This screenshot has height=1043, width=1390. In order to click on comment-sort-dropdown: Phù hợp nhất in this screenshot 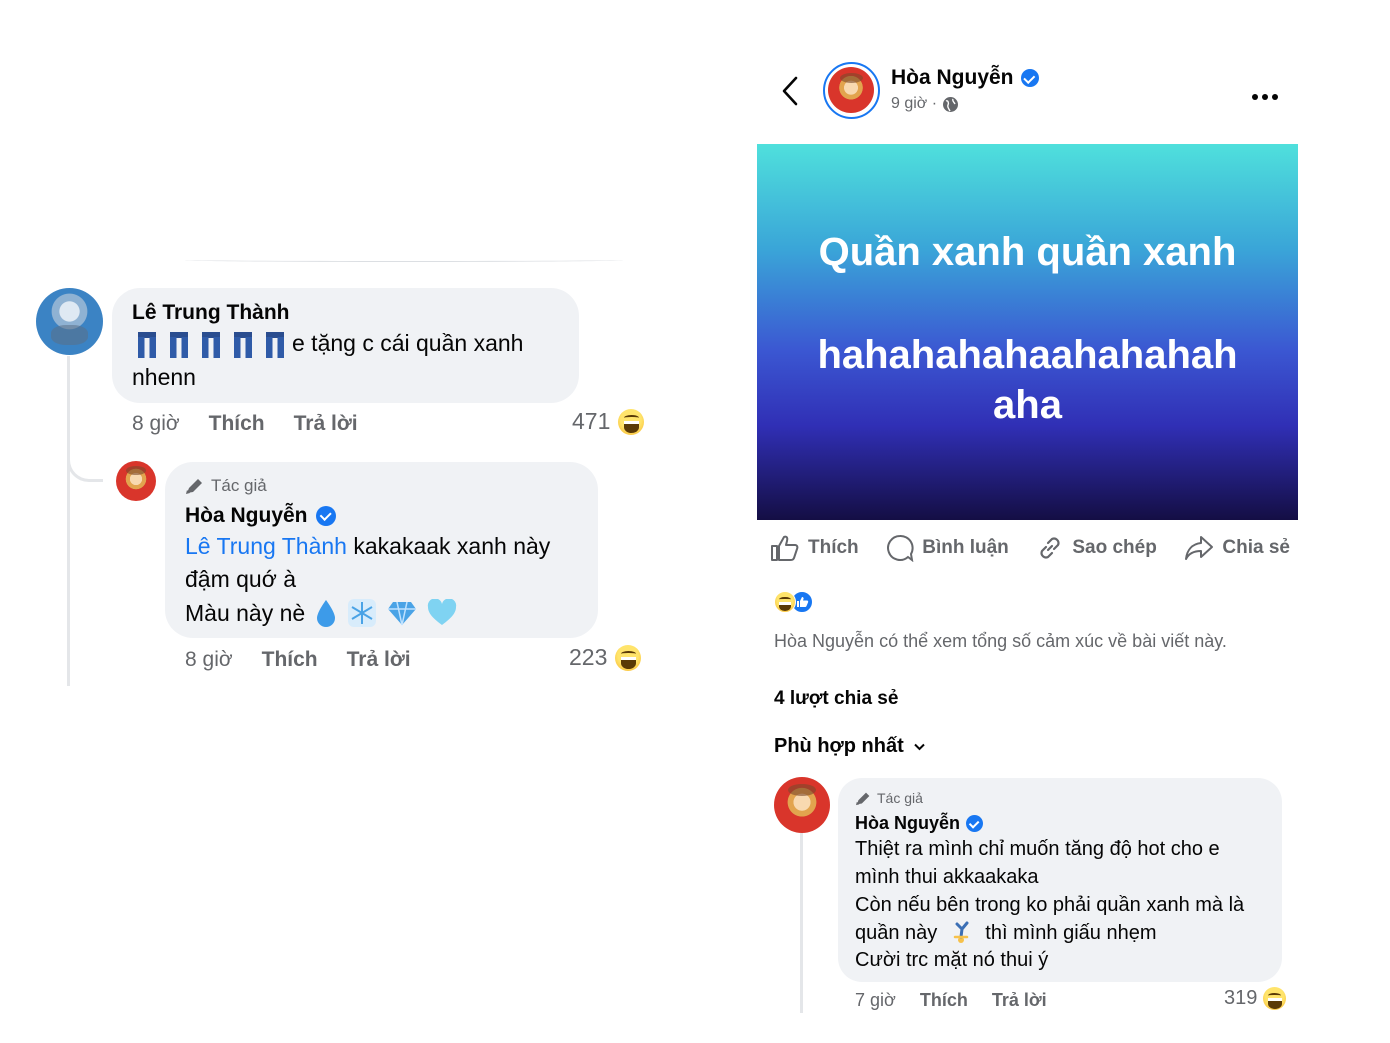, I will do `click(849, 746)`.